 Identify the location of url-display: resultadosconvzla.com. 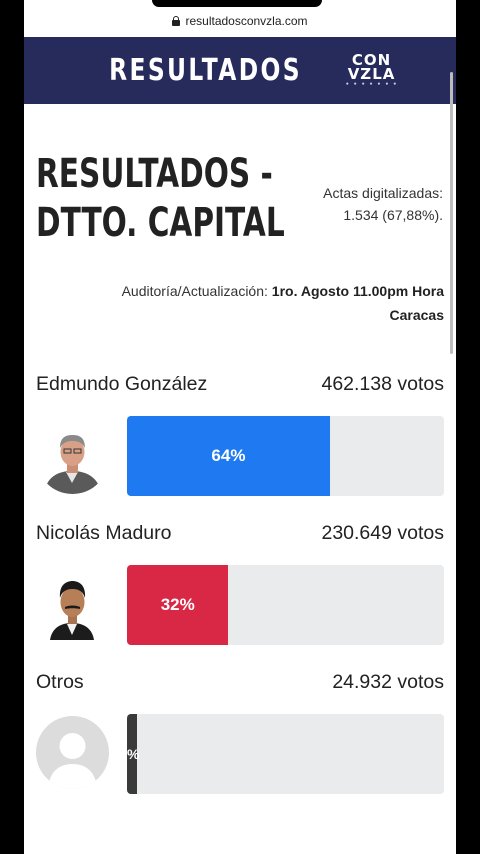
(240, 21).